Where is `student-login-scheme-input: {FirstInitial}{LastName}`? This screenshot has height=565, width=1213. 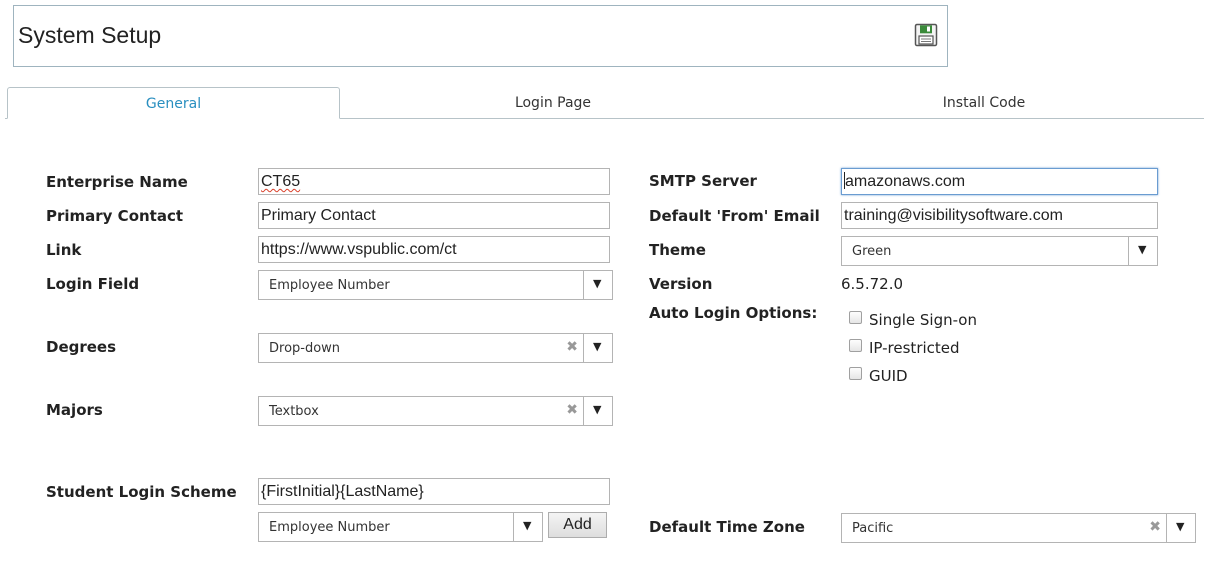
student-login-scheme-input: {FirstInitial}{LastName} is located at coordinates (434, 491).